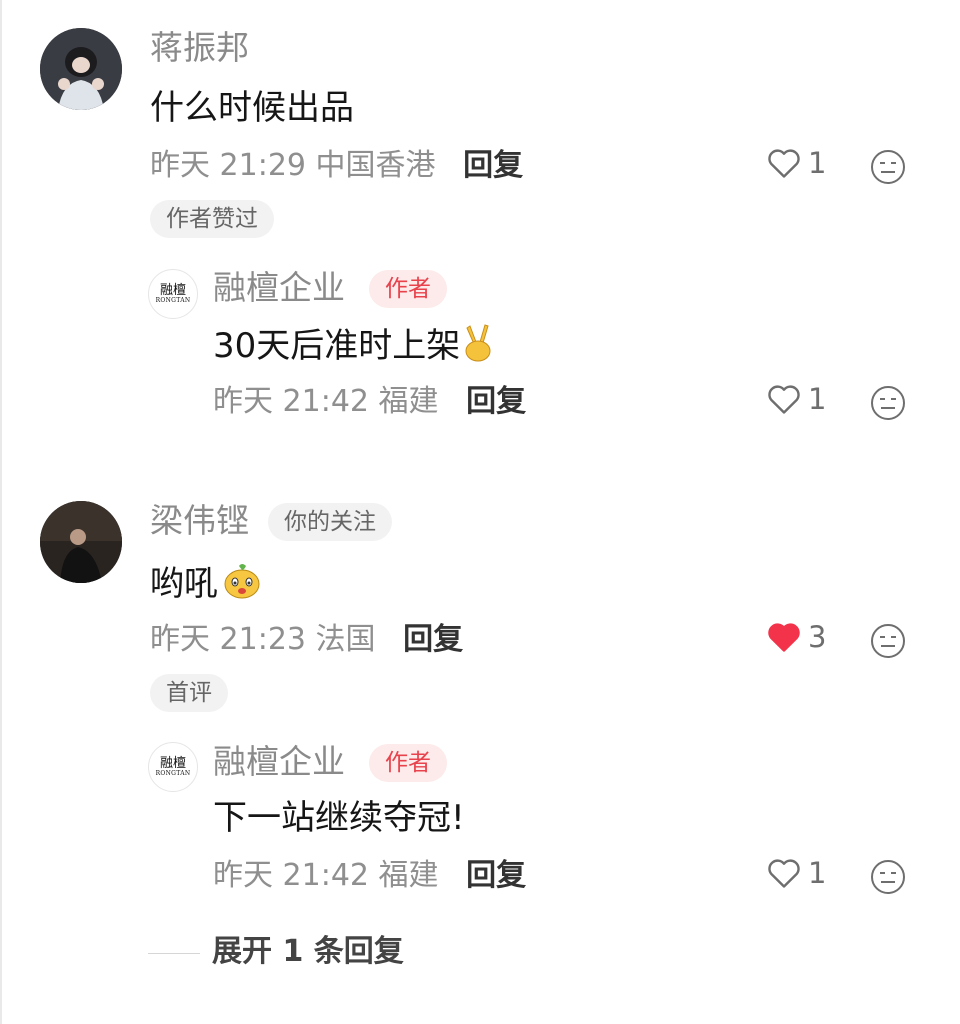  Describe the element at coordinates (339, 818) in the screenshot. I see `reply-text: 下一站继续夺冠!` at that location.